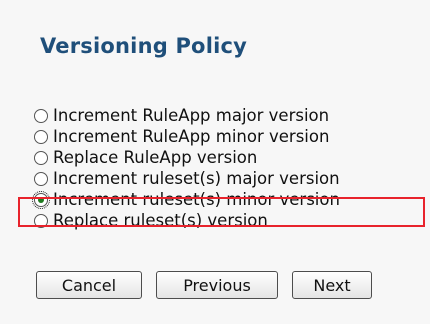  What do you see at coordinates (191, 136) in the screenshot?
I see `option-label: Increment RuleApp minor version` at bounding box center [191, 136].